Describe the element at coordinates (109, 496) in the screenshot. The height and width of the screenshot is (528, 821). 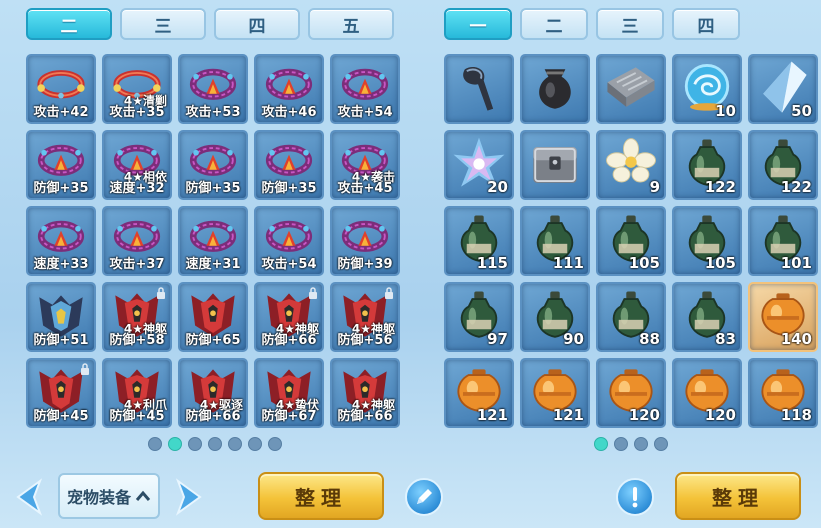
I see `pet-equipment-dropdown: 宠物装备` at that location.